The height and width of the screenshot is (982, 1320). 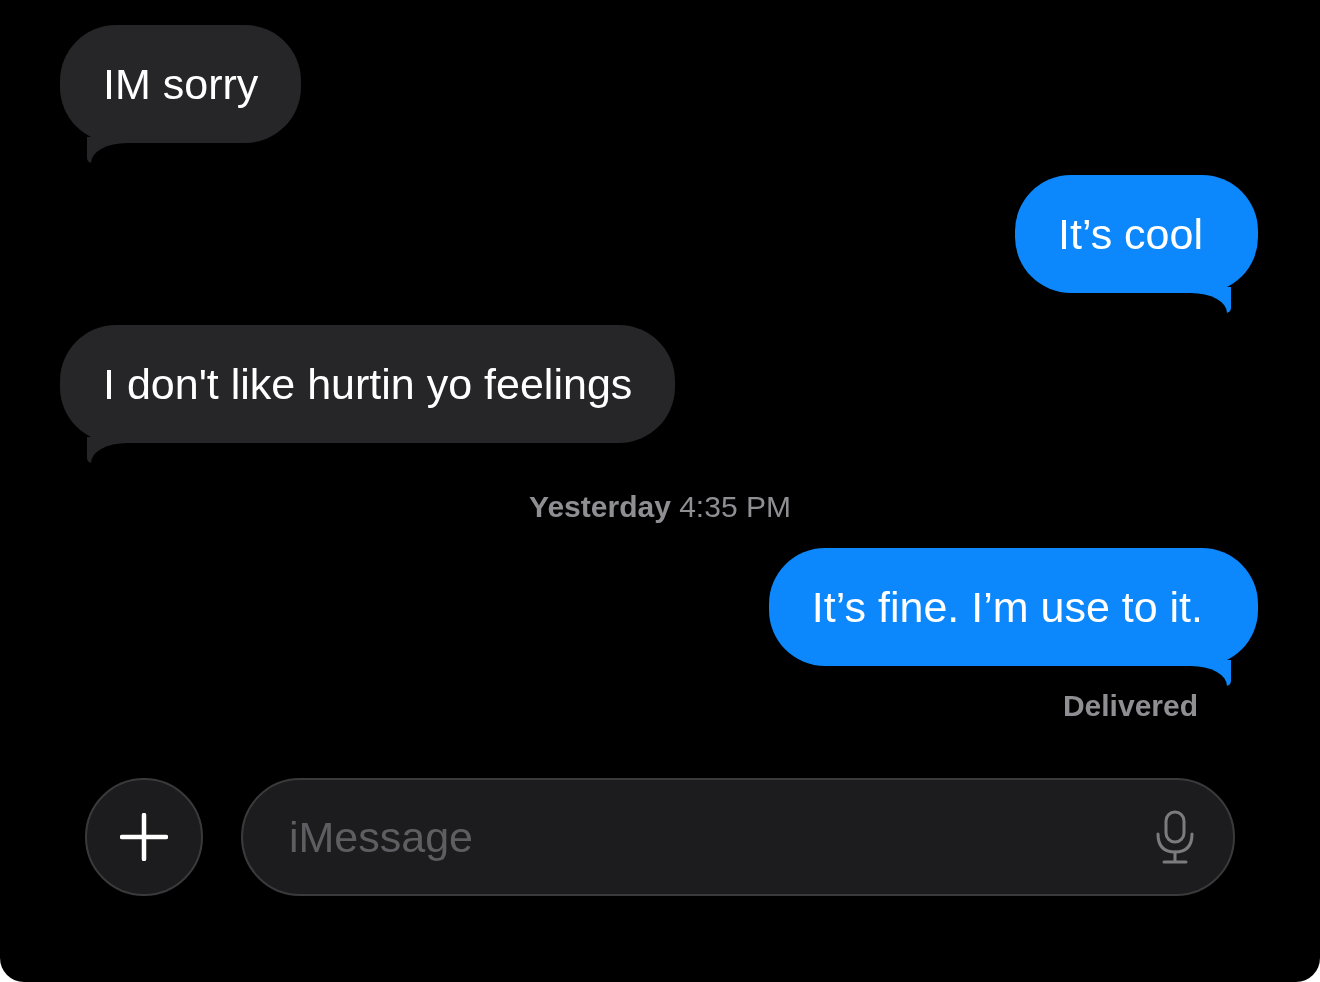 I want to click on delivery-status: Delivered, so click(x=1130, y=706).